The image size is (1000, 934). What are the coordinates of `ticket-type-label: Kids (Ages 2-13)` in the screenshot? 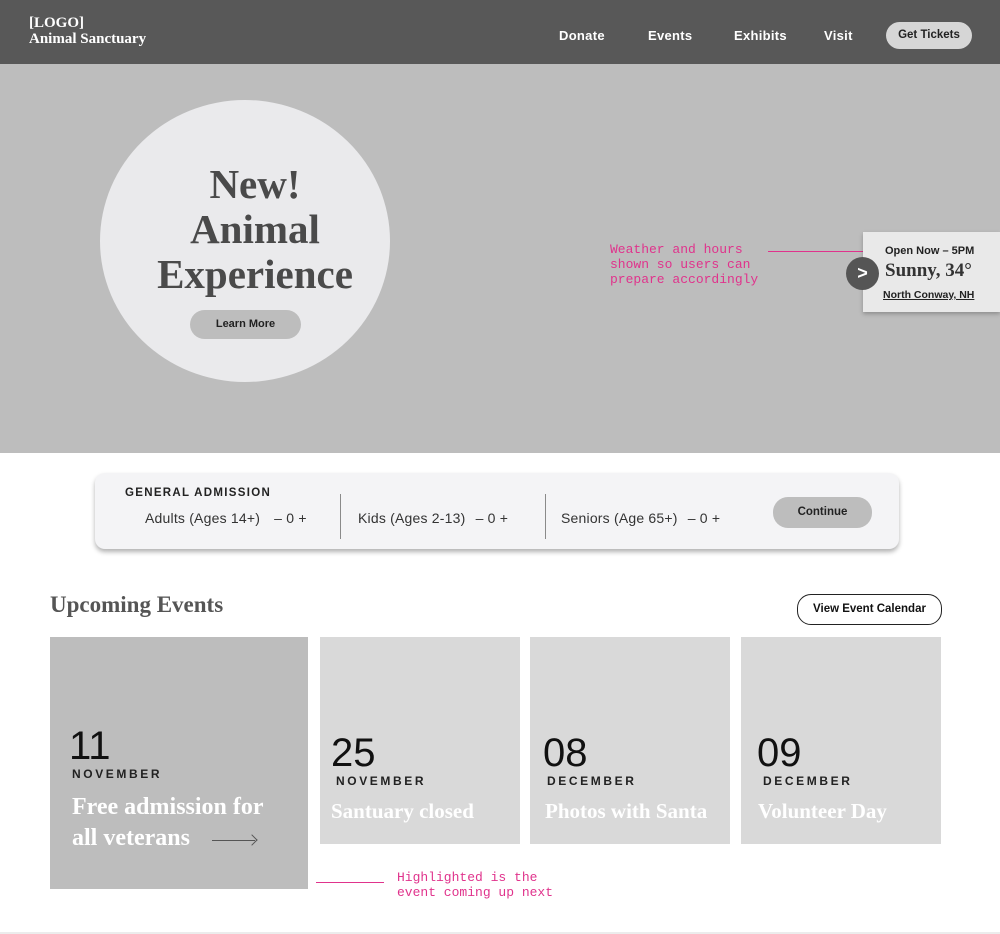 It's located at (412, 518).